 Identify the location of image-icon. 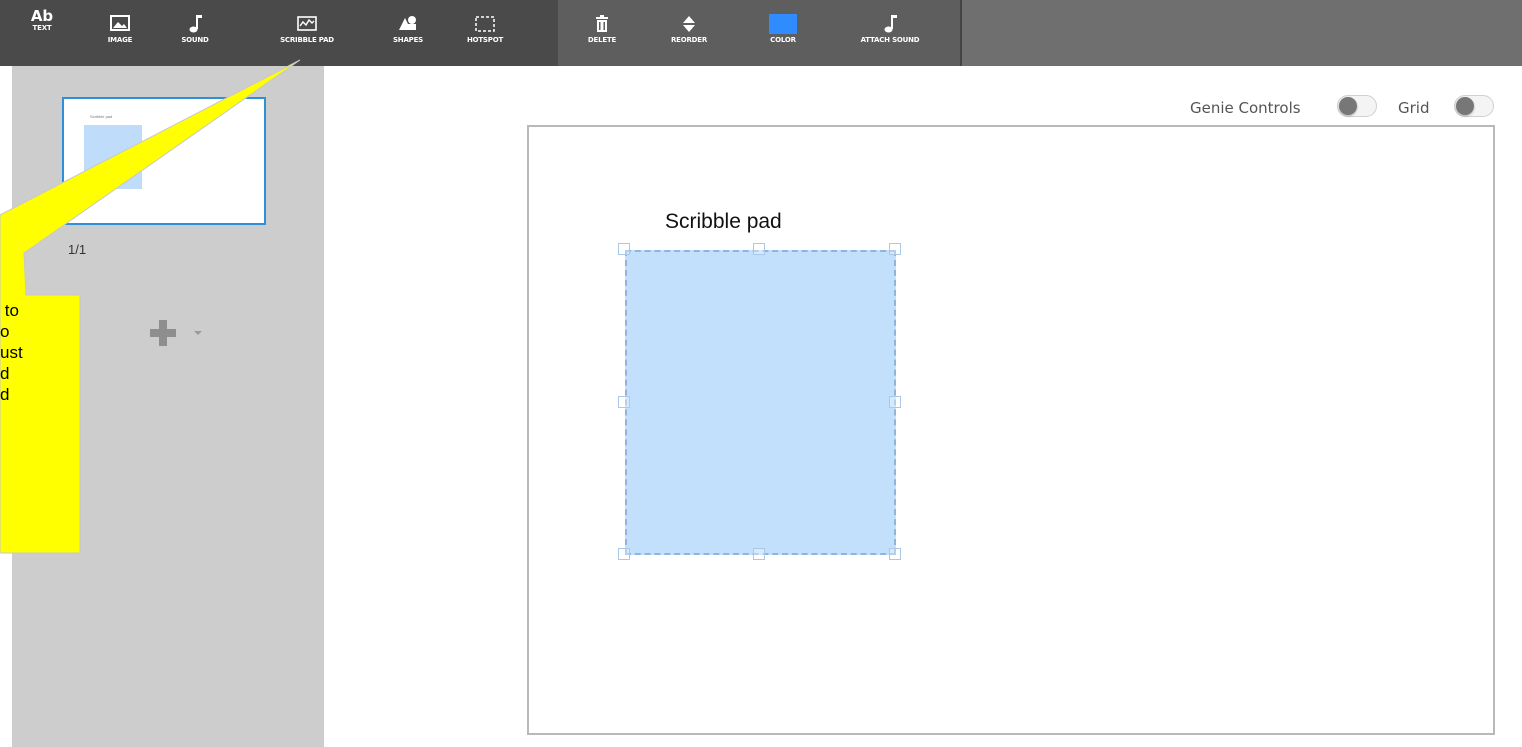
(120, 24).